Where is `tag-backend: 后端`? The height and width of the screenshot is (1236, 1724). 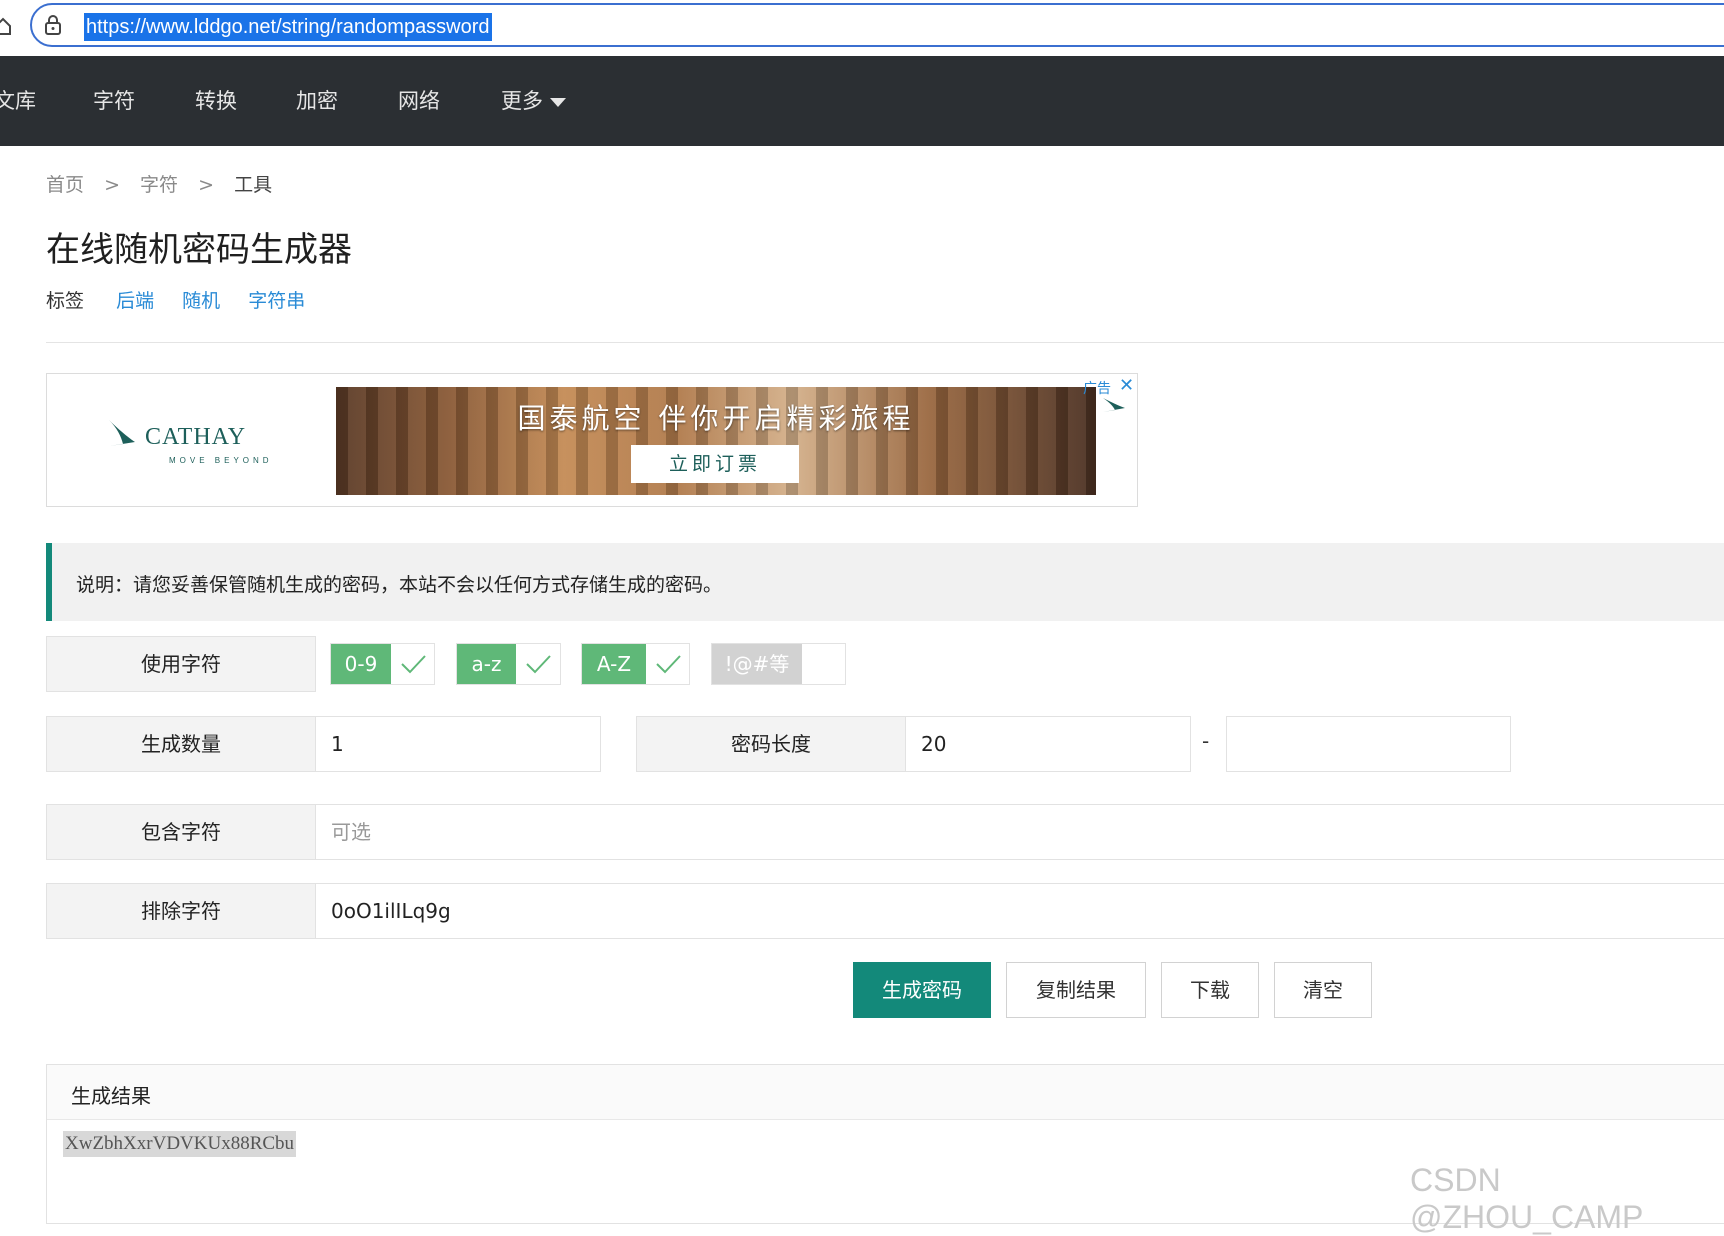 tag-backend: 后端 is located at coordinates (135, 301).